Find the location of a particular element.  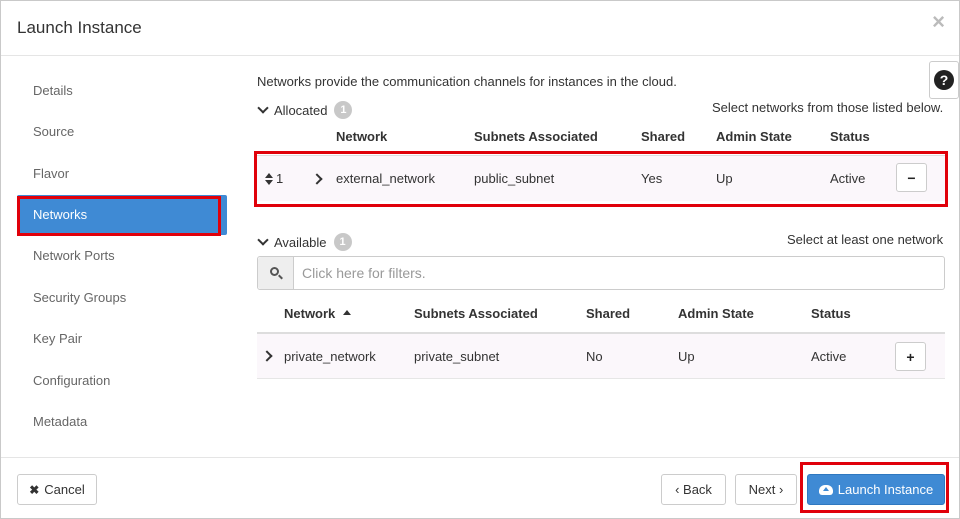

filter-input is located at coordinates (617, 273).